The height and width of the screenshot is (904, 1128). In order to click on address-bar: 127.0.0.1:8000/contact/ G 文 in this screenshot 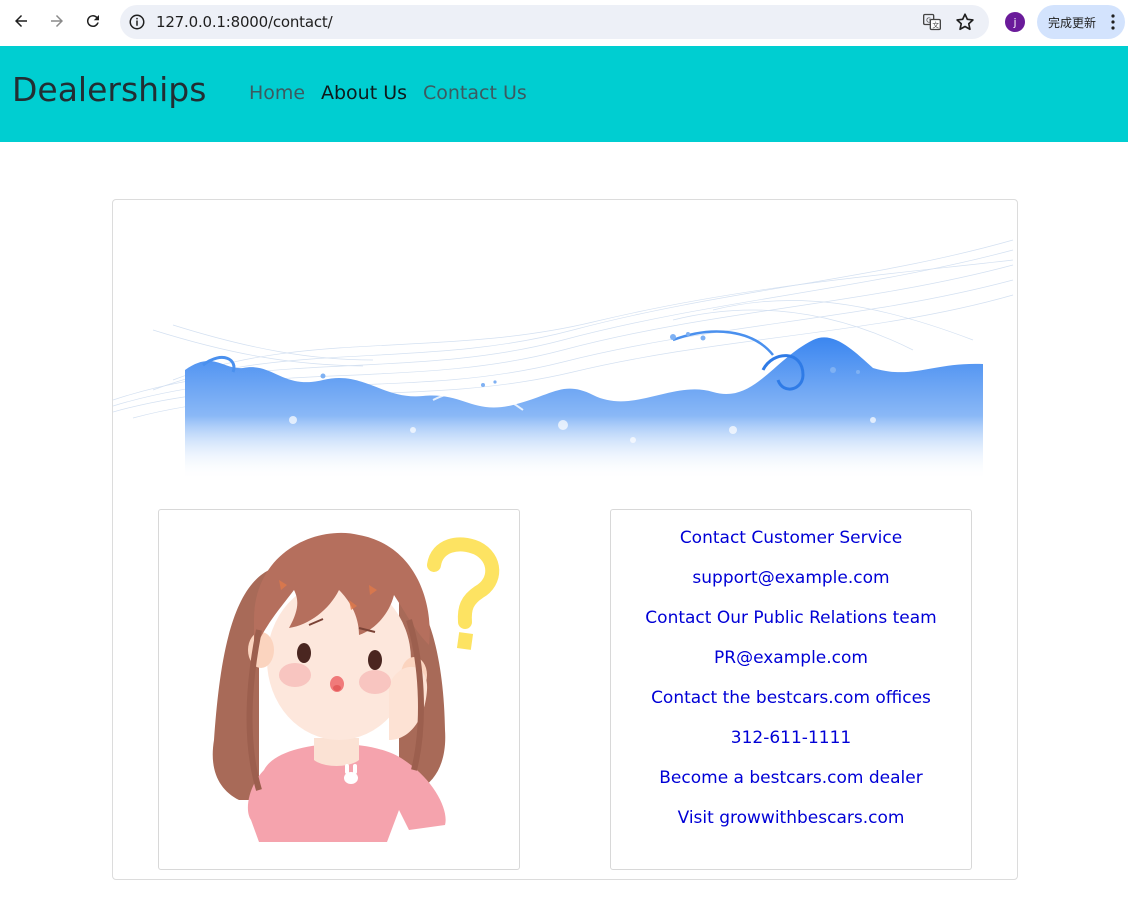, I will do `click(554, 22)`.